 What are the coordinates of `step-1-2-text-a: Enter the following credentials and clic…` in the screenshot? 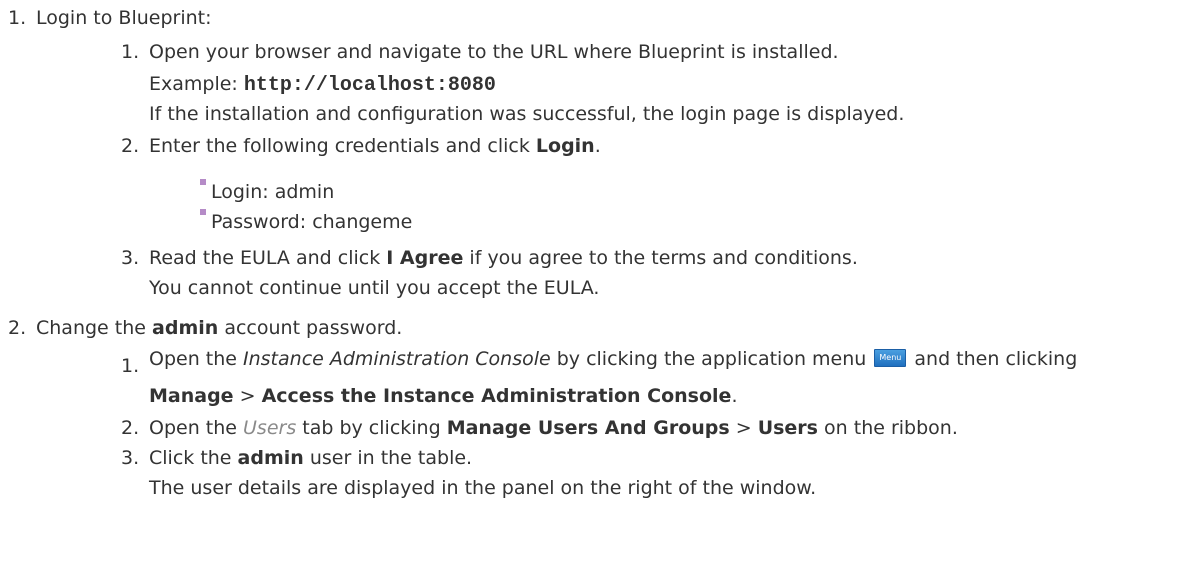 It's located at (342, 146).